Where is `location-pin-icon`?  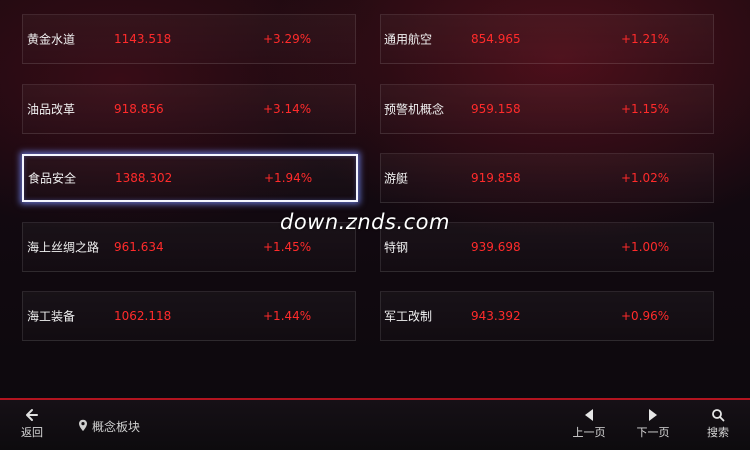 location-pin-icon is located at coordinates (83, 427).